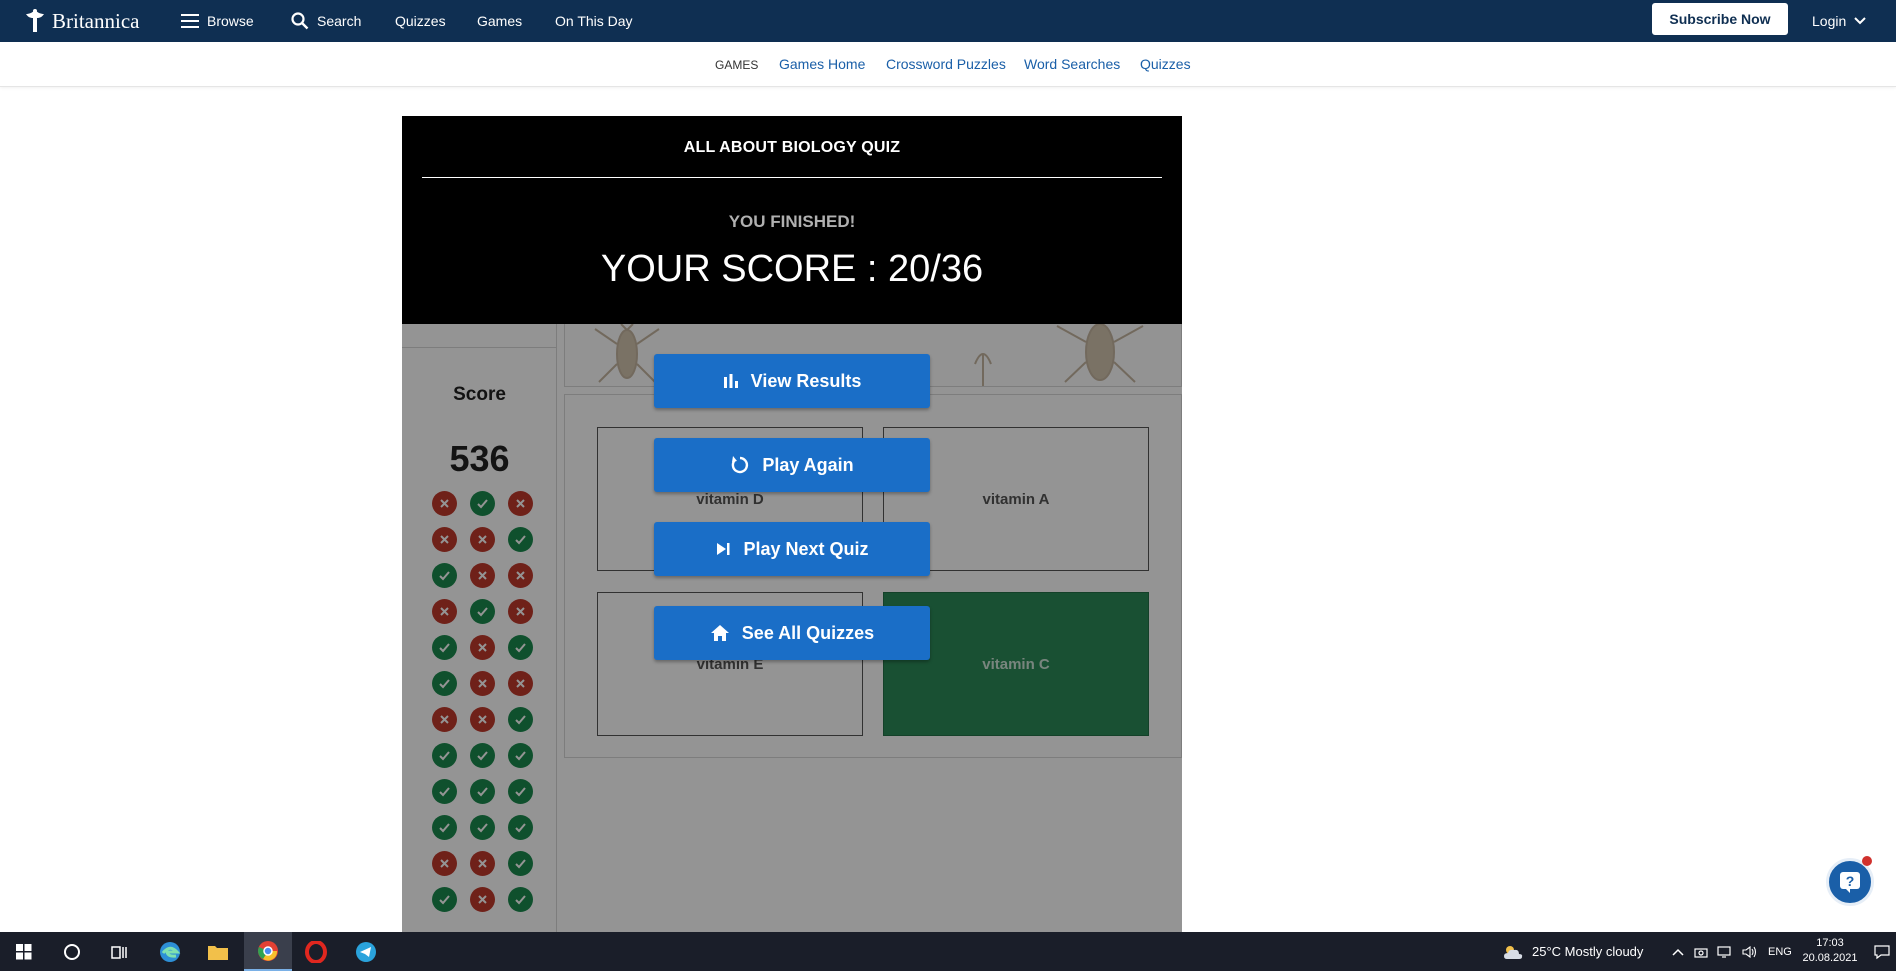 The width and height of the screenshot is (1896, 971). I want to click on notification-dot, so click(1867, 861).